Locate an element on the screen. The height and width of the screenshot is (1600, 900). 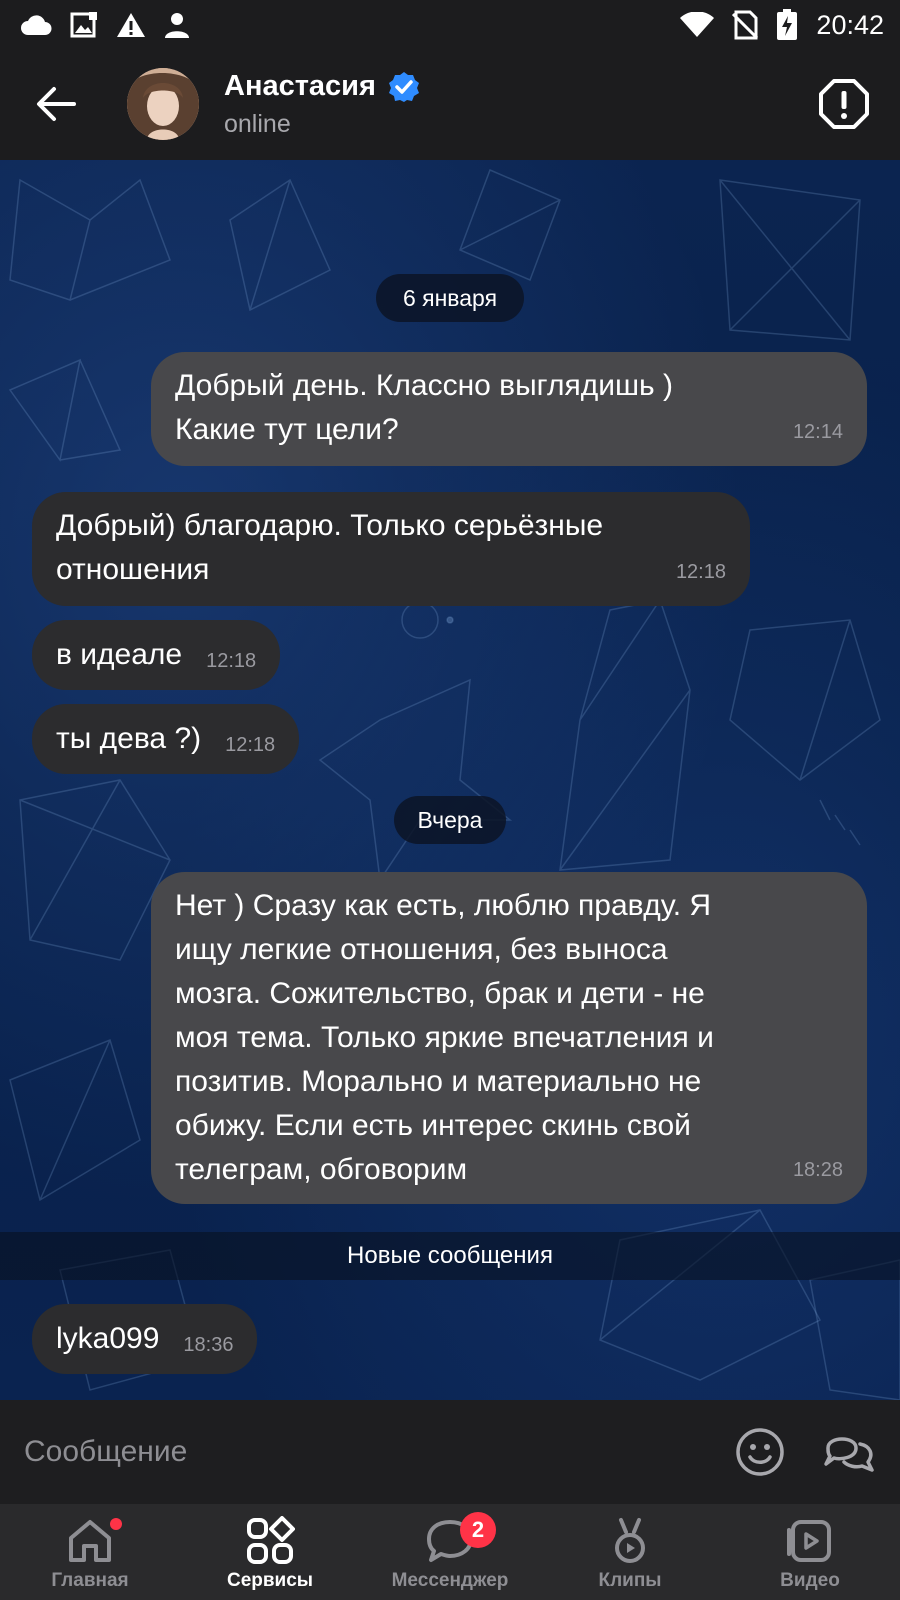
message-bubble-incoming: ты дева ?) 12:18 is located at coordinates (166, 739).